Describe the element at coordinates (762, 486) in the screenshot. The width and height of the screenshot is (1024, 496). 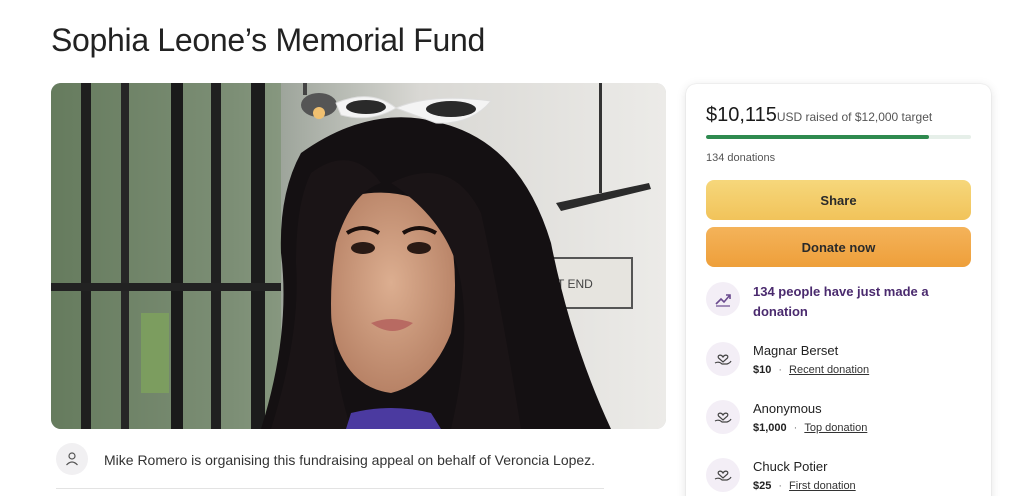
I see `donor-amount: $25` at that location.